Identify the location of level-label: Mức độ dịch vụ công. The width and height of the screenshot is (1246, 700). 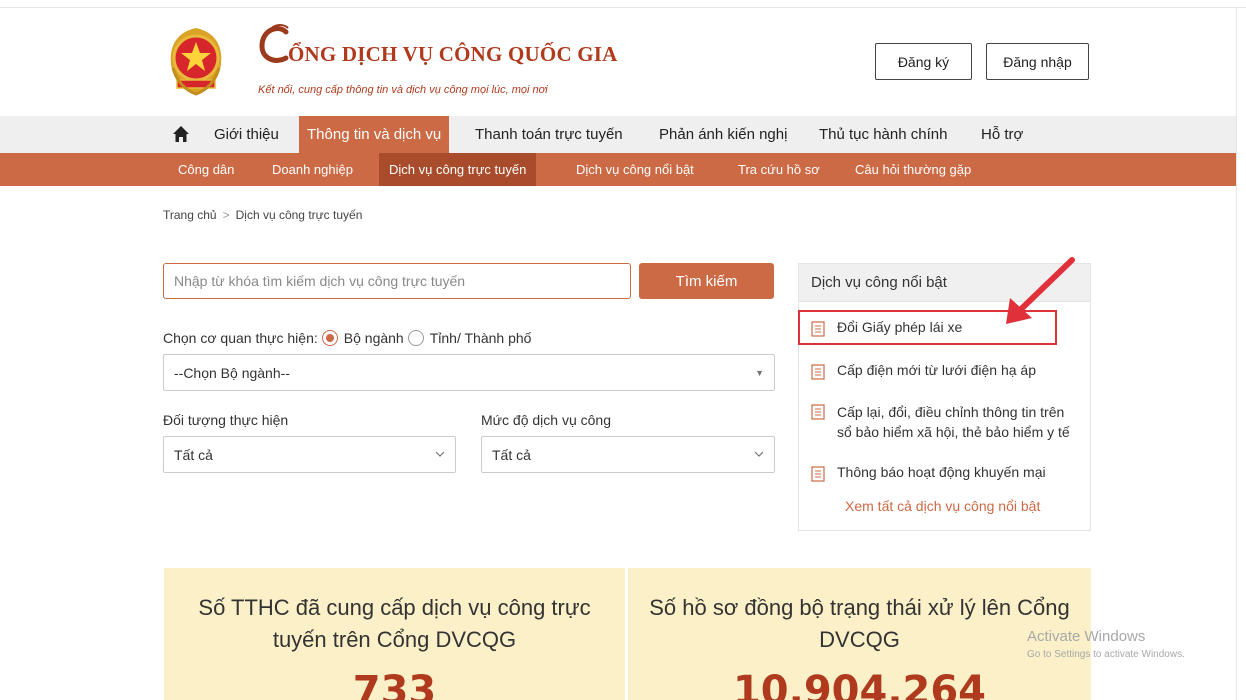
(546, 420).